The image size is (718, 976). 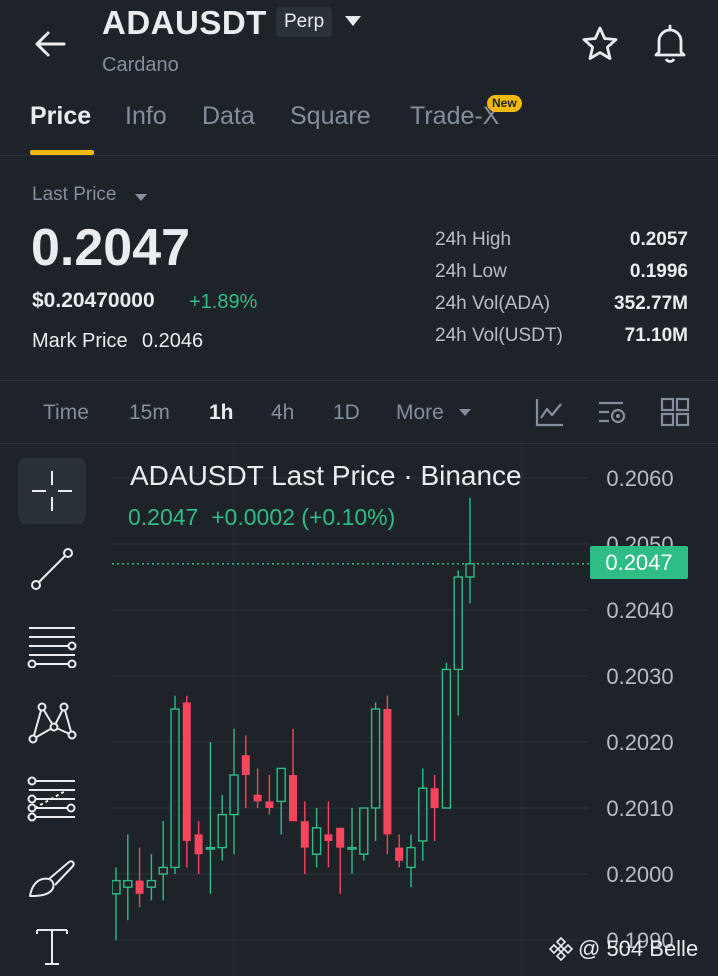 I want to click on fibonacci-tool, so click(x=52, y=799).